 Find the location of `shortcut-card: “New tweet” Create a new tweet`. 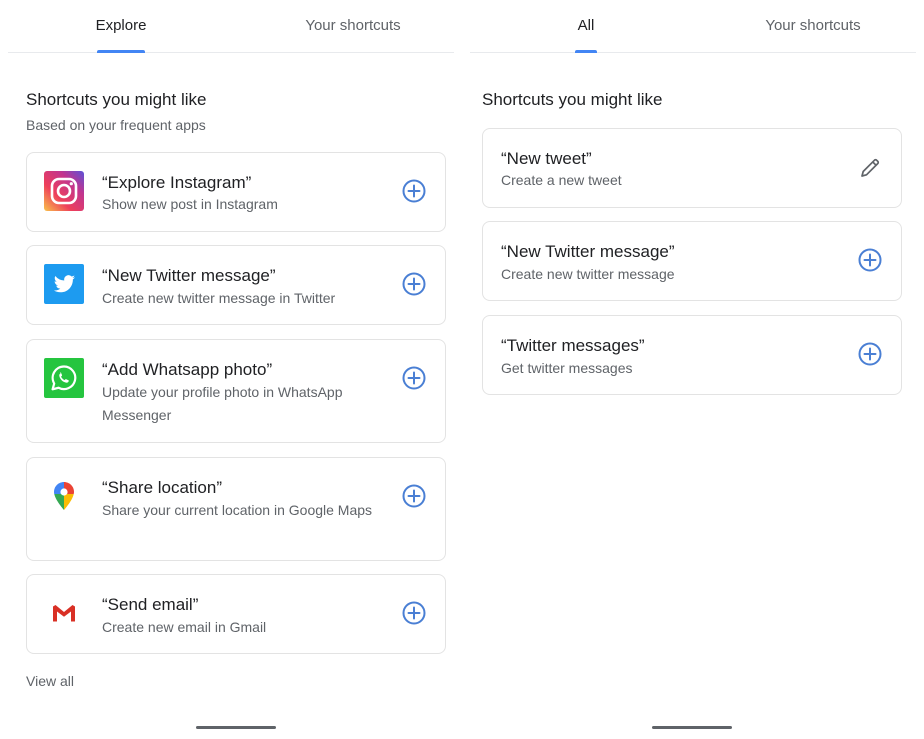

shortcut-card: “New tweet” Create a new tweet is located at coordinates (692, 168).